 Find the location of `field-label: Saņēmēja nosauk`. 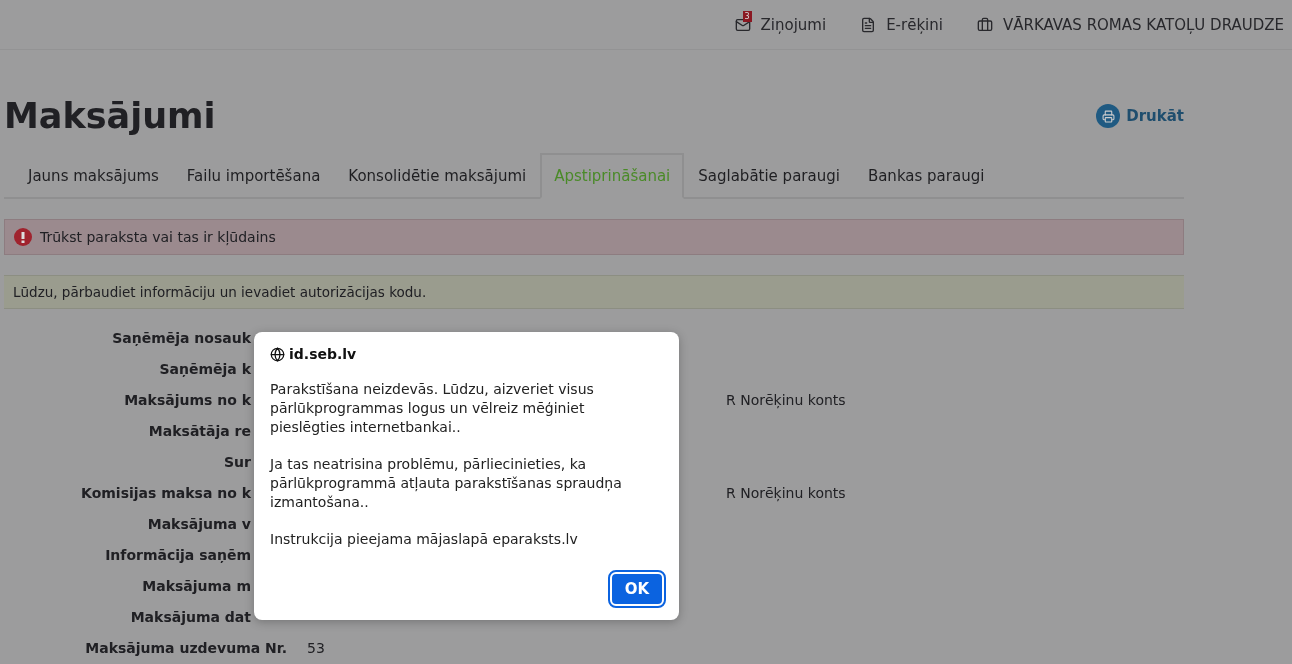

field-label: Saņēmēja nosauk is located at coordinates (181, 338).